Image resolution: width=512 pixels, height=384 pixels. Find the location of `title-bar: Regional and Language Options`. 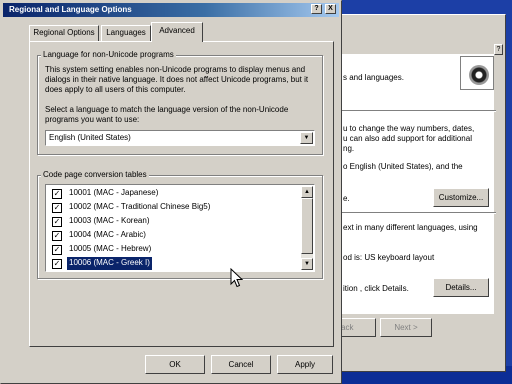

title-bar: Regional and Language Options is located at coordinates (171, 10).